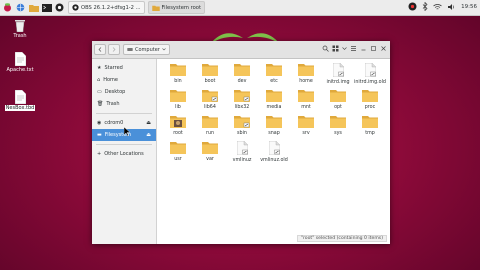 This screenshot has height=270, width=480. I want to click on file-name: lib, so click(178, 107).